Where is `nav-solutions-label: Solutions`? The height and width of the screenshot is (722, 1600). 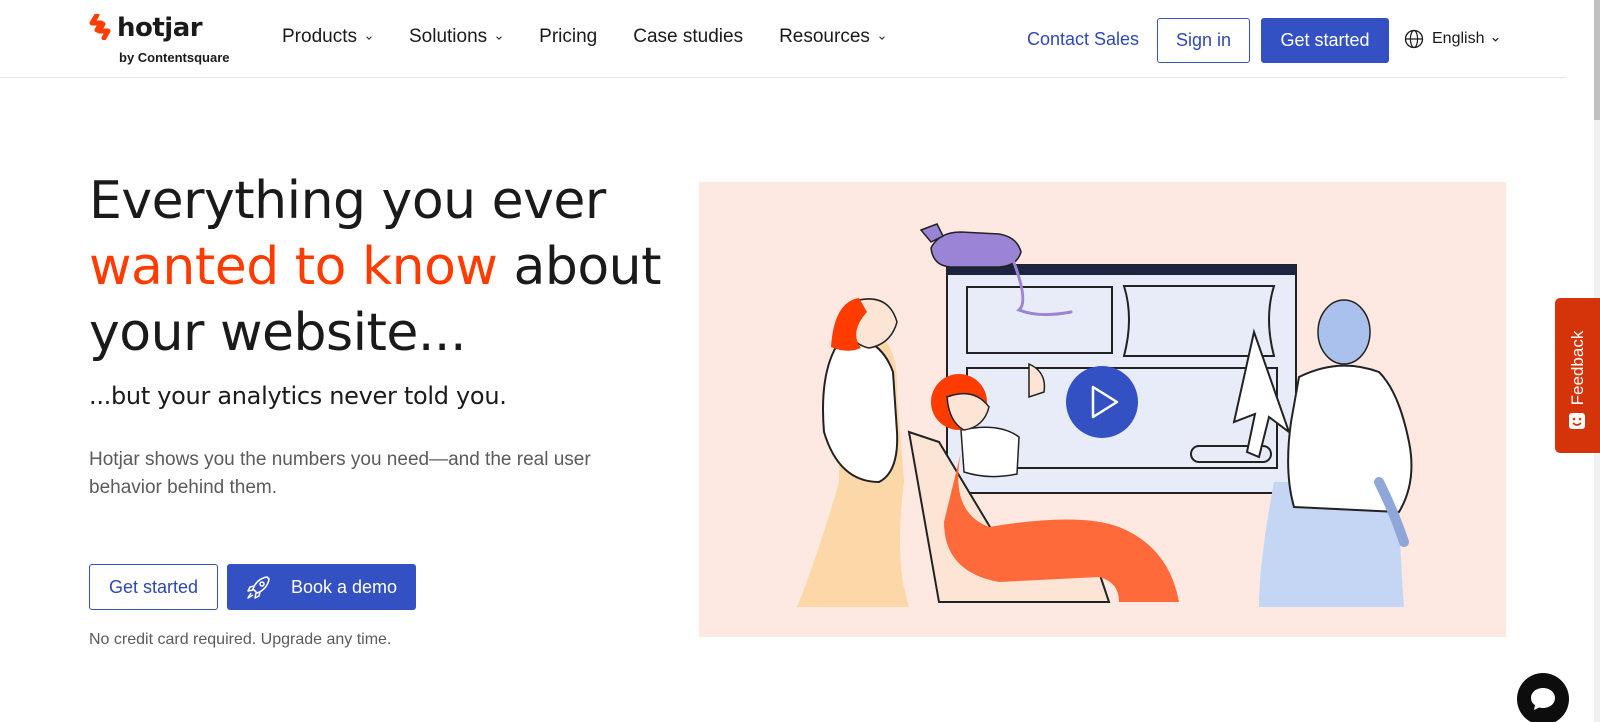
nav-solutions-label: Solutions is located at coordinates (448, 36).